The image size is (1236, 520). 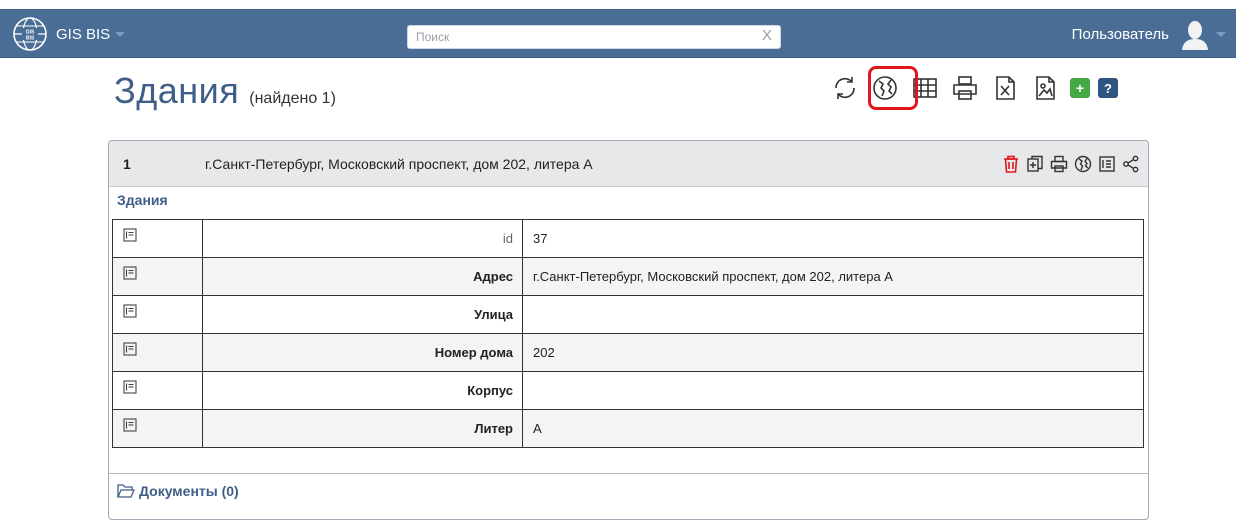 What do you see at coordinates (362, 276) in the screenshot?
I see `field-label: Адрес` at bounding box center [362, 276].